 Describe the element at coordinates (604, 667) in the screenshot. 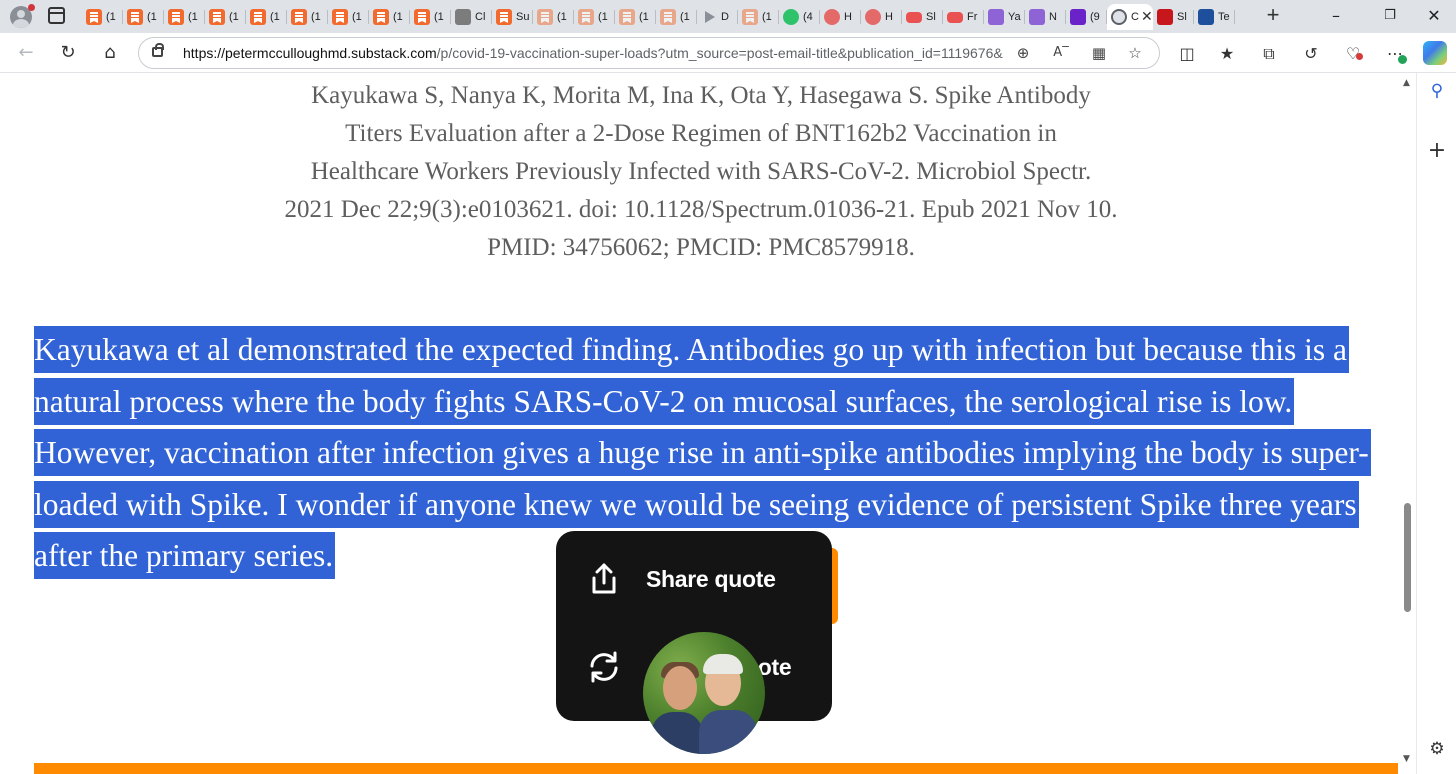

I see `restack-icon` at that location.